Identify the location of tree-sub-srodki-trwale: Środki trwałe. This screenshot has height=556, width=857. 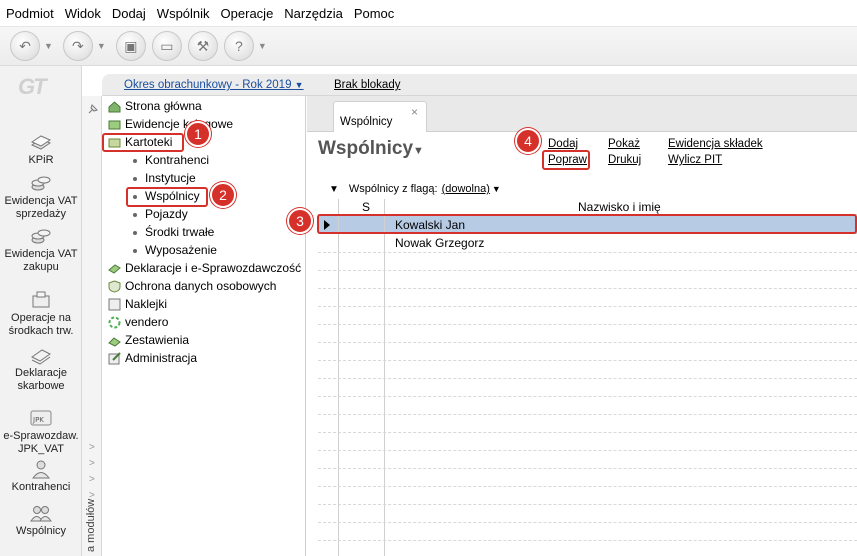
(173, 232).